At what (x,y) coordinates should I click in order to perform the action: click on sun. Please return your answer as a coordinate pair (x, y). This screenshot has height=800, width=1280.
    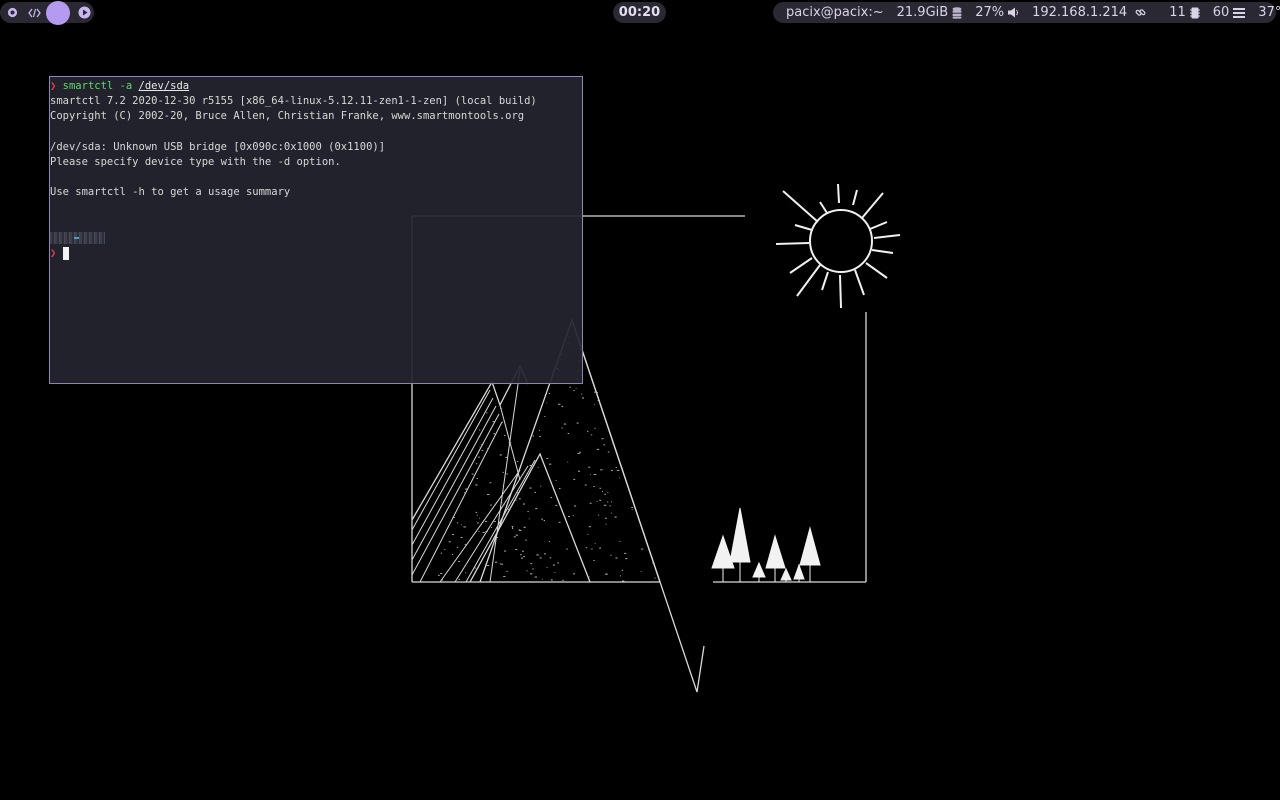
    Looking at the image, I should click on (841, 241).